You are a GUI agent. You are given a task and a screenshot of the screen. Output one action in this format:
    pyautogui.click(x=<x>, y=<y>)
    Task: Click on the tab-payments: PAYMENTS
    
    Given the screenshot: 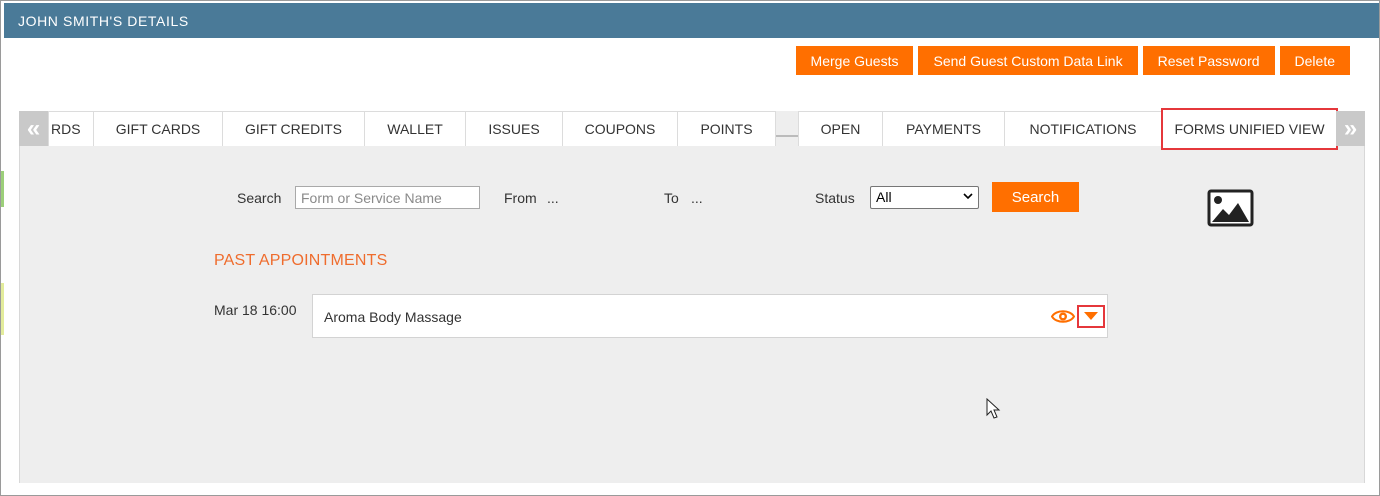 What is the action you would take?
    pyautogui.click(x=943, y=128)
    